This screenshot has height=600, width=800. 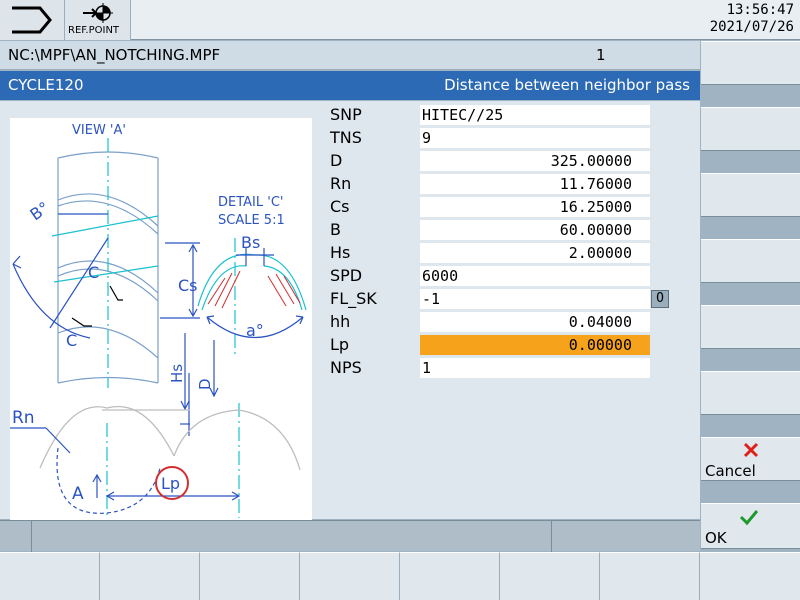 I want to click on param-field-tns: 9, so click(x=535, y=138).